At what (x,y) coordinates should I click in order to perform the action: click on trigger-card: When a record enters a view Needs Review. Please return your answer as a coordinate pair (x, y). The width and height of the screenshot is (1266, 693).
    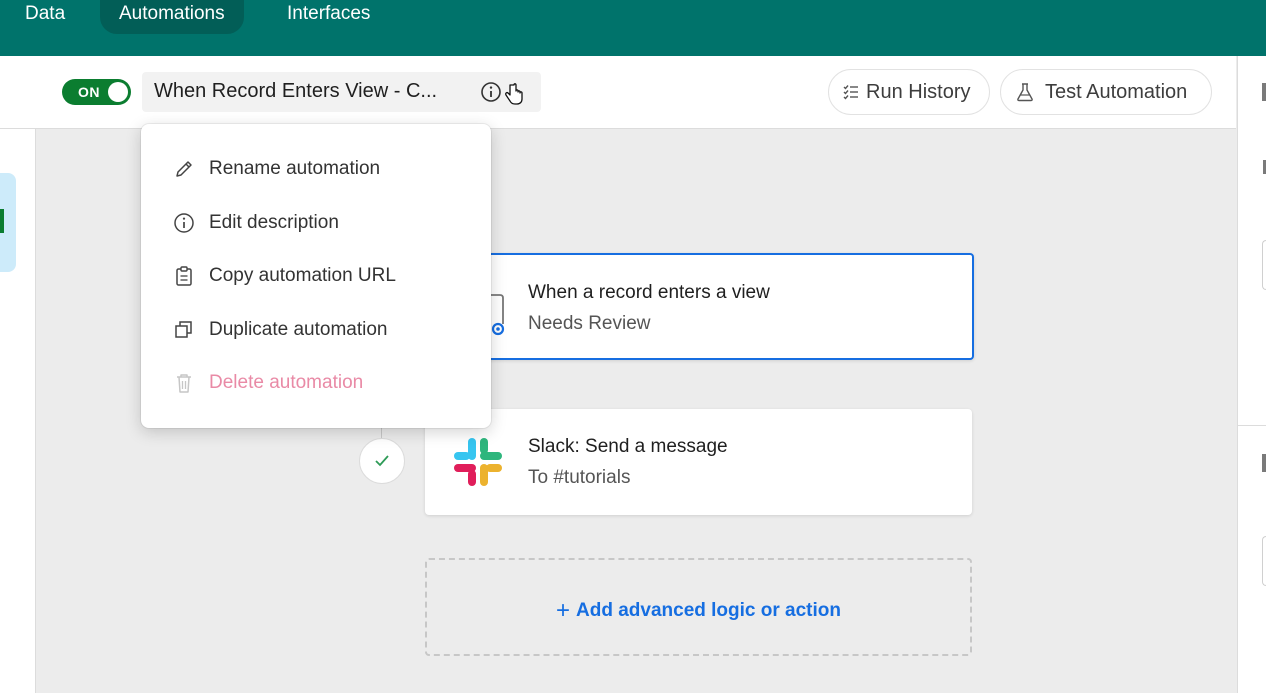
    Looking at the image, I should click on (727, 306).